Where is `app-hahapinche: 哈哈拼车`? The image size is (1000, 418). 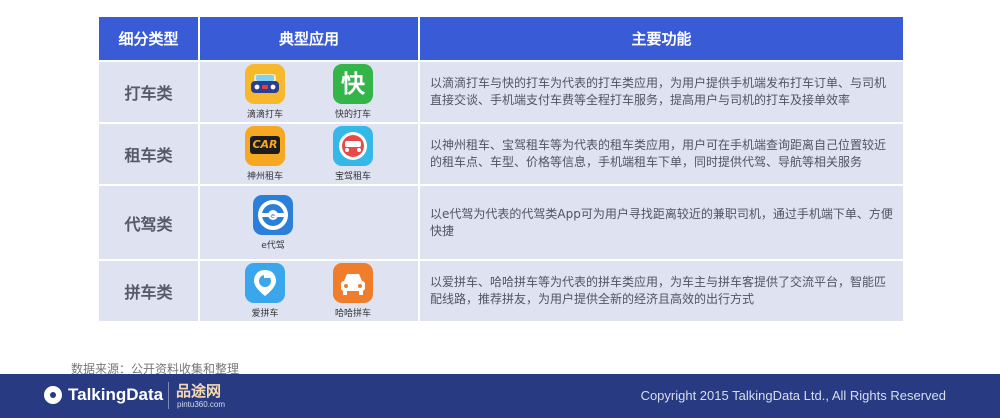
app-hahapinche: 哈哈拼车 is located at coordinates (353, 291).